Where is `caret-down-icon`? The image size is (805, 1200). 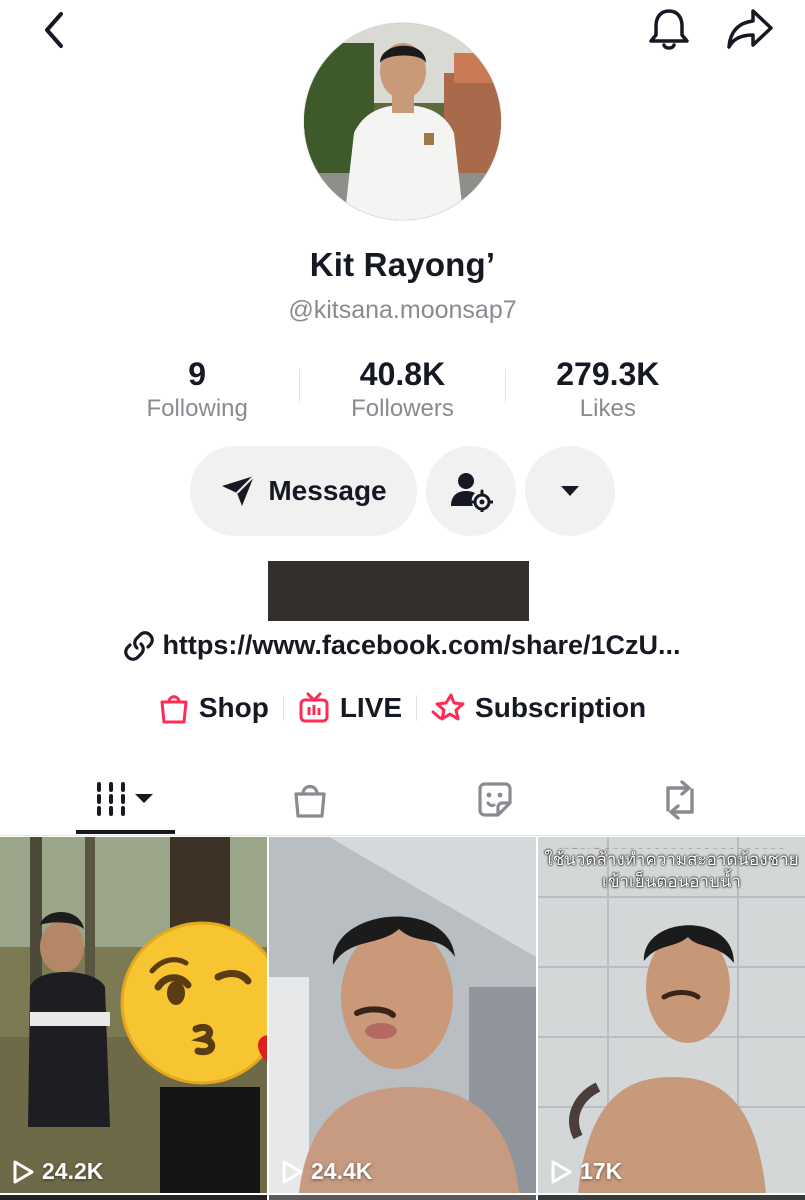 caret-down-icon is located at coordinates (570, 491).